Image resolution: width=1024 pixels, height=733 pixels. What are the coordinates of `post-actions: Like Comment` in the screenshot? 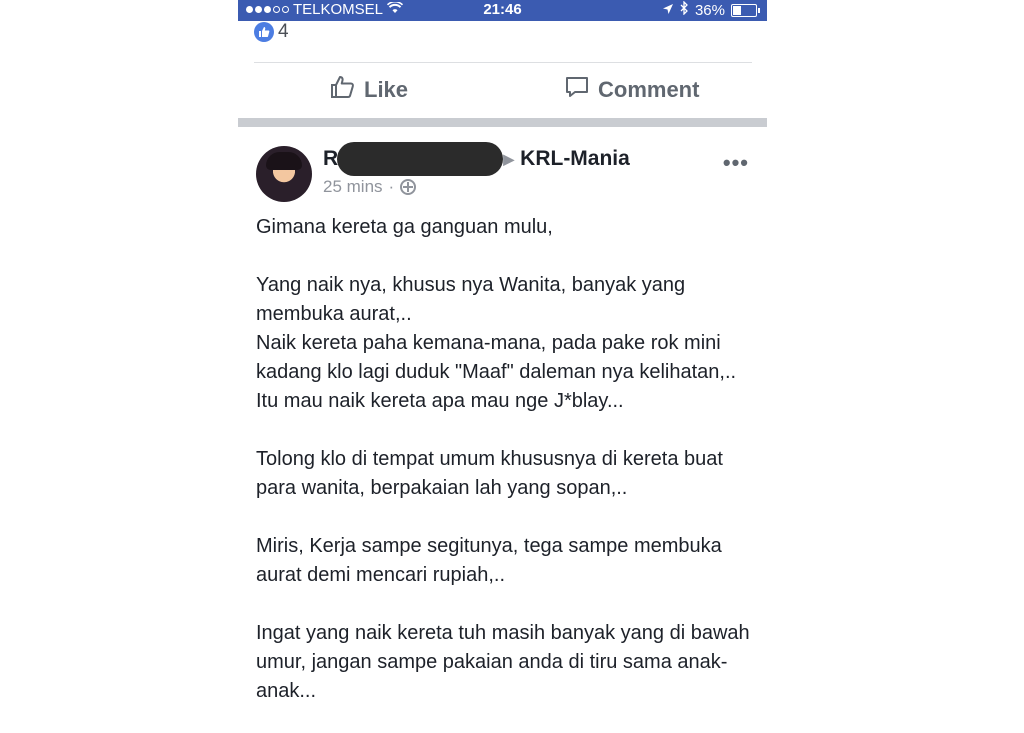 It's located at (502, 89).